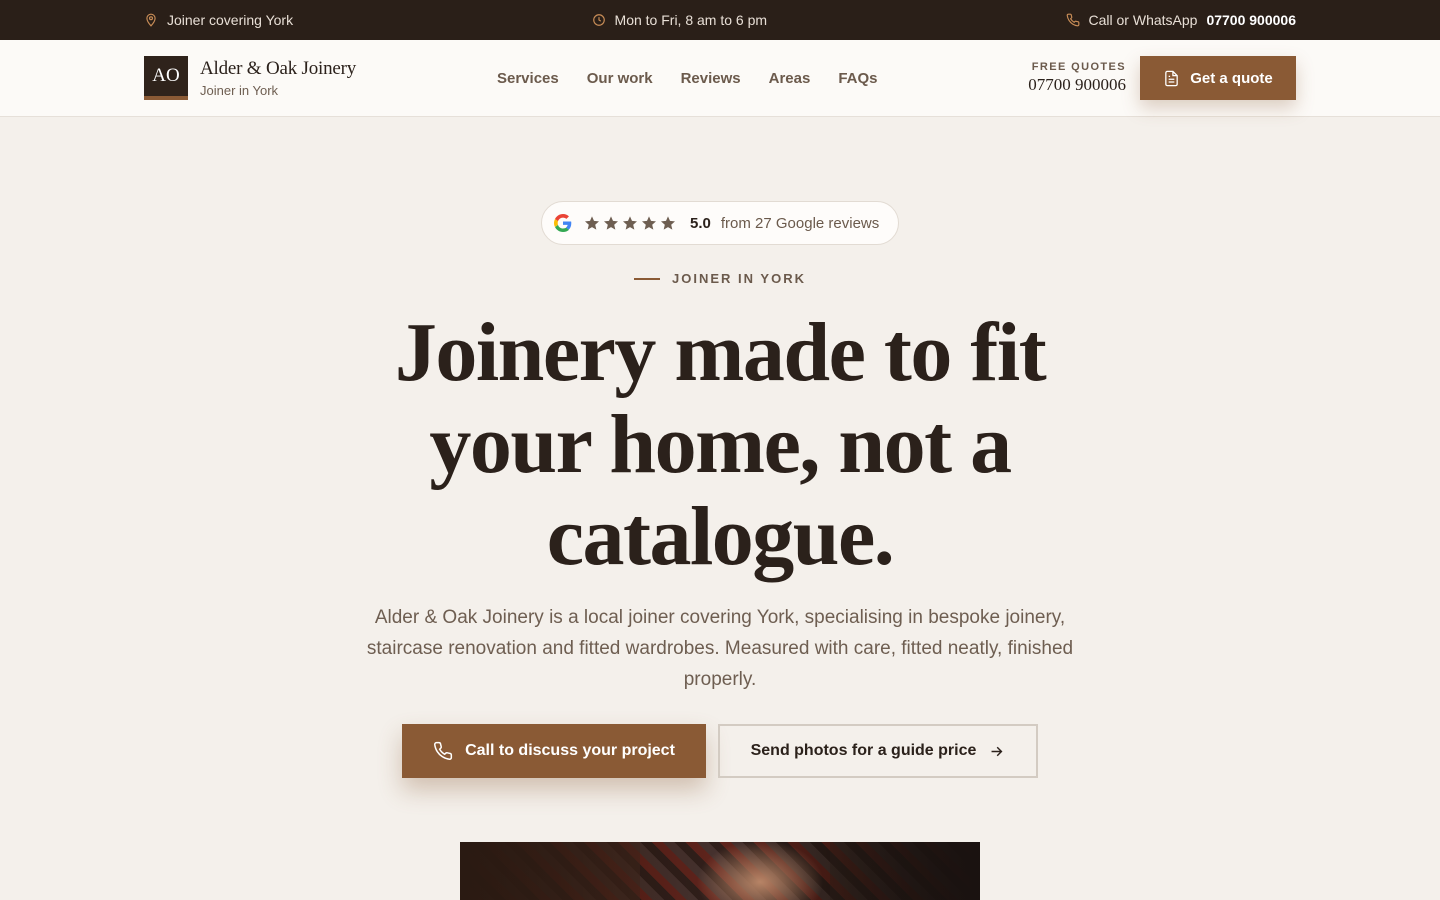 This screenshot has height=900, width=1440. Describe the element at coordinates (711, 78) in the screenshot. I see `nav-link-reviews: Reviews` at that location.